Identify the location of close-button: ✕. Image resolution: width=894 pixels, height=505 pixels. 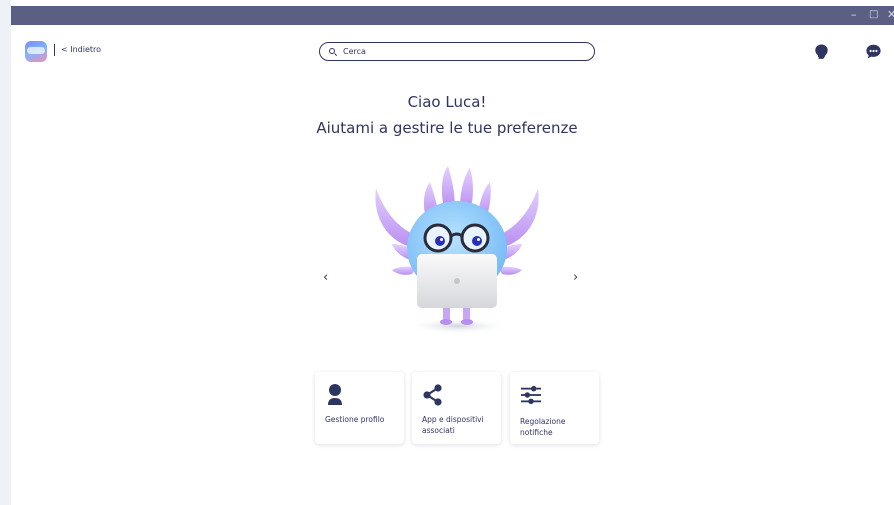
(890, 15).